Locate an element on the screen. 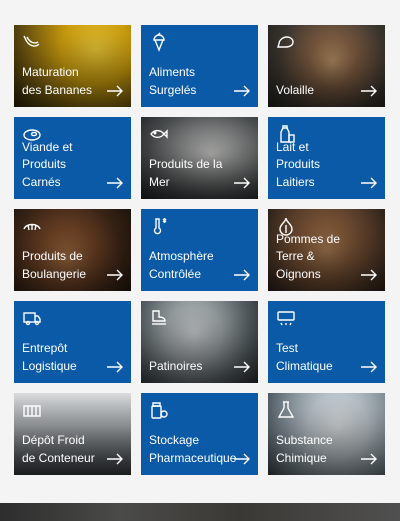 Image resolution: width=400 pixels, height=521 pixels. tile-substance-chimique: Substance Chimique is located at coordinates (326, 434).